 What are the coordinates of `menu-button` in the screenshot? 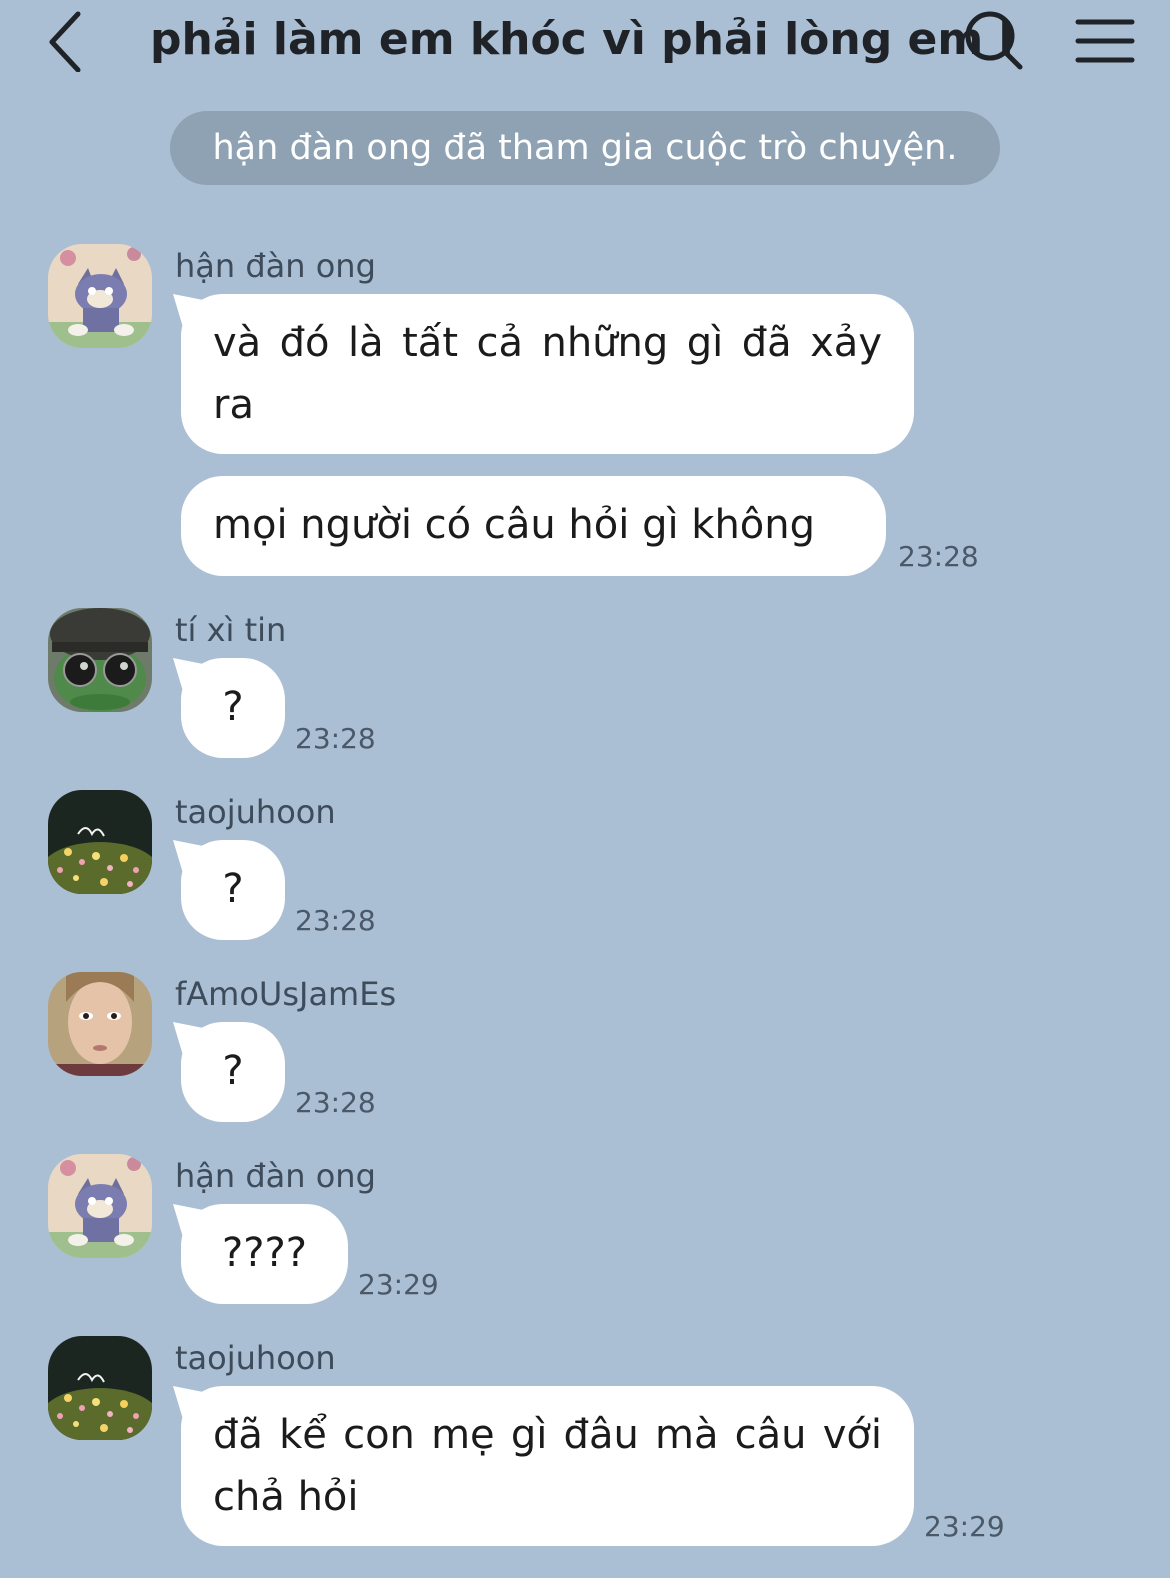 It's located at (1105, 42).